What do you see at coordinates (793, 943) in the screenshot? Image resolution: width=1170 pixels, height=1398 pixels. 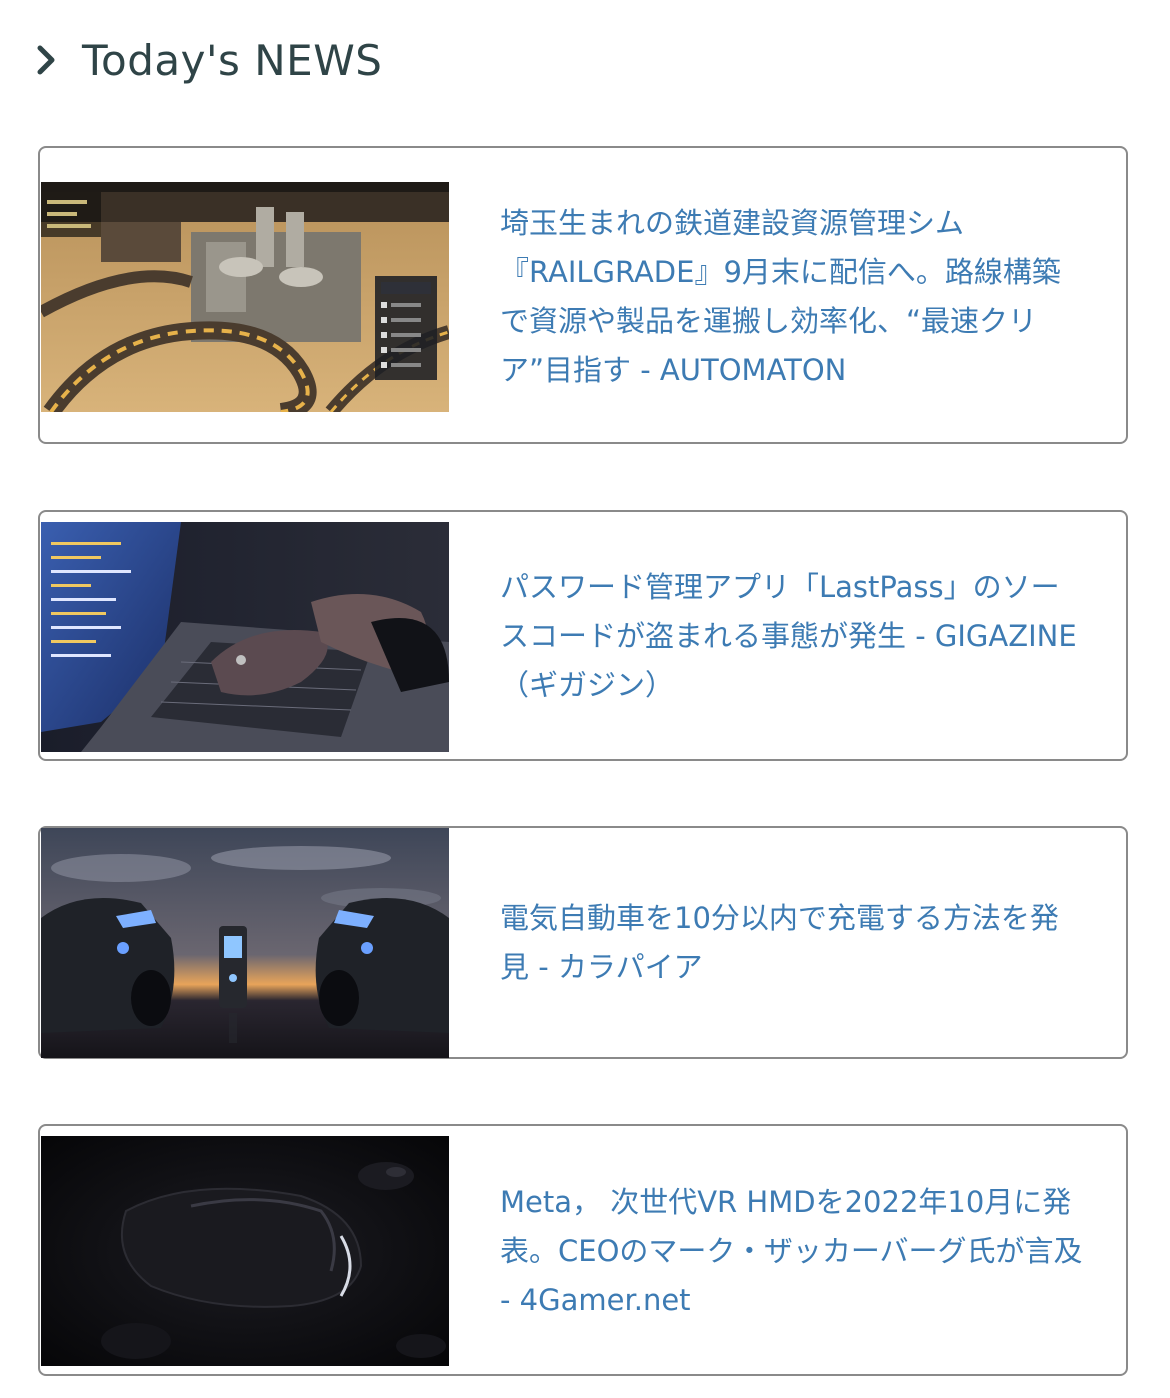 I see `news-headline: 電気自動車を10分以内で充電する方法を発見 - カラパイア` at bounding box center [793, 943].